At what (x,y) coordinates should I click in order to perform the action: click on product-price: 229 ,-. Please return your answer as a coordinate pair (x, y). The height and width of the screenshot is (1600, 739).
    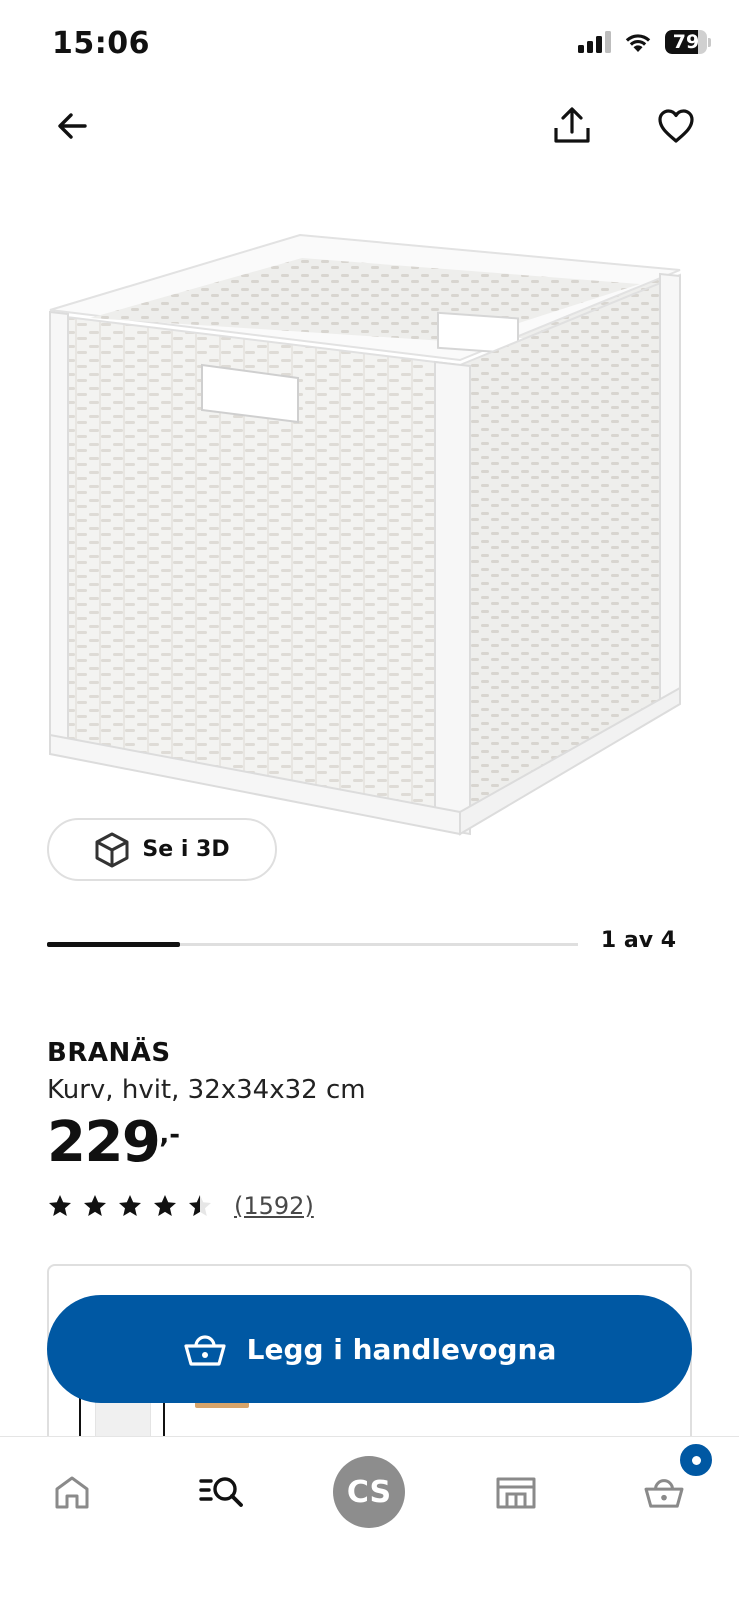
    Looking at the image, I should click on (113, 1143).